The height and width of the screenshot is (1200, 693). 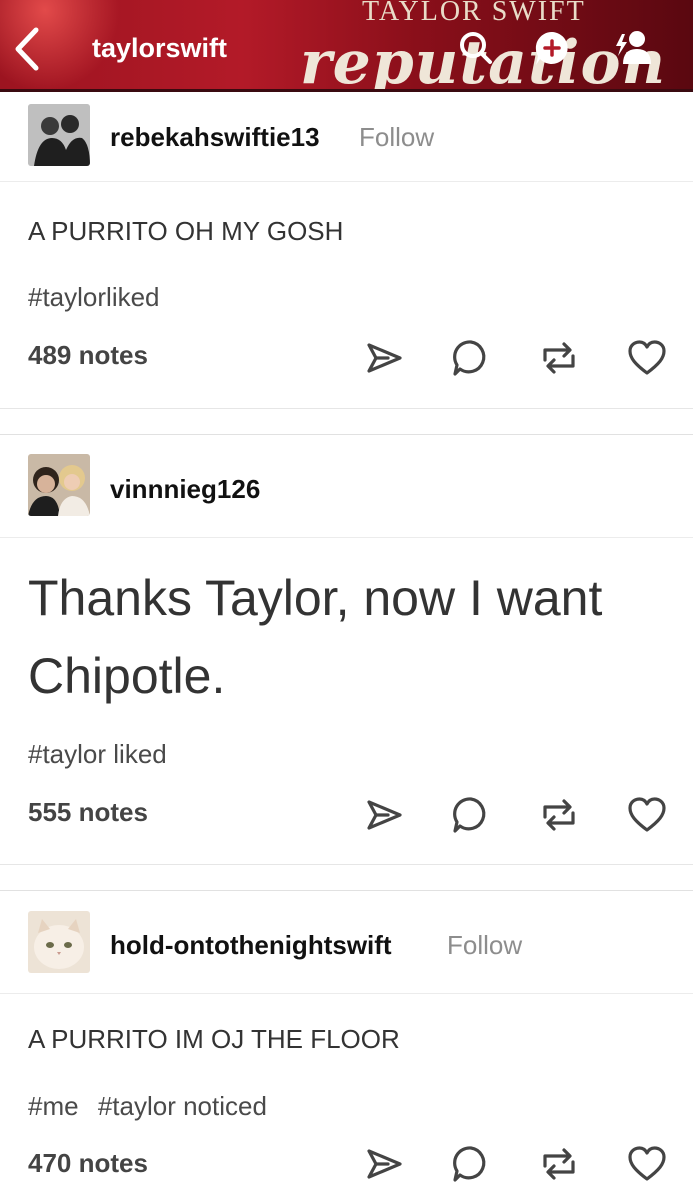 I want to click on notes-count: 470 notes, so click(x=88, y=1163).